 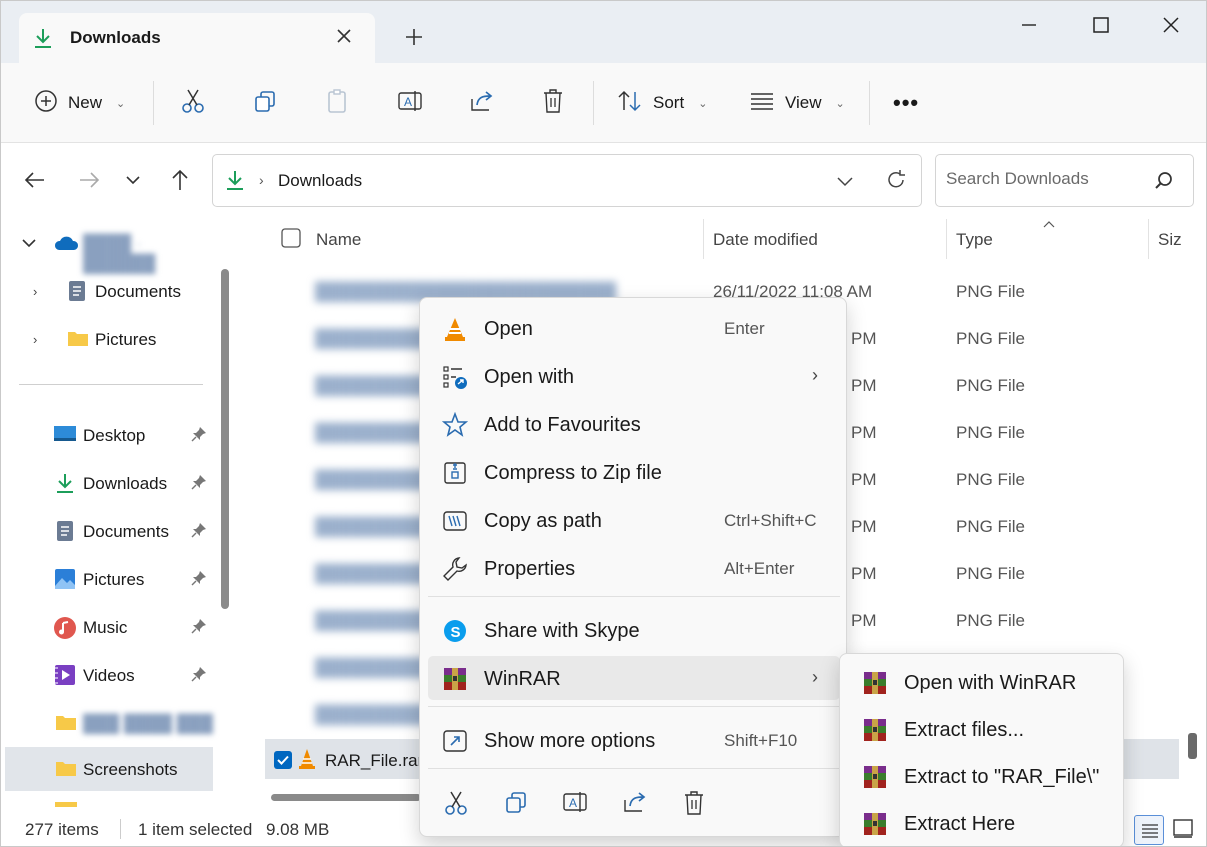 What do you see at coordinates (283, 762) in the screenshot?
I see `checked-checkbox` at bounding box center [283, 762].